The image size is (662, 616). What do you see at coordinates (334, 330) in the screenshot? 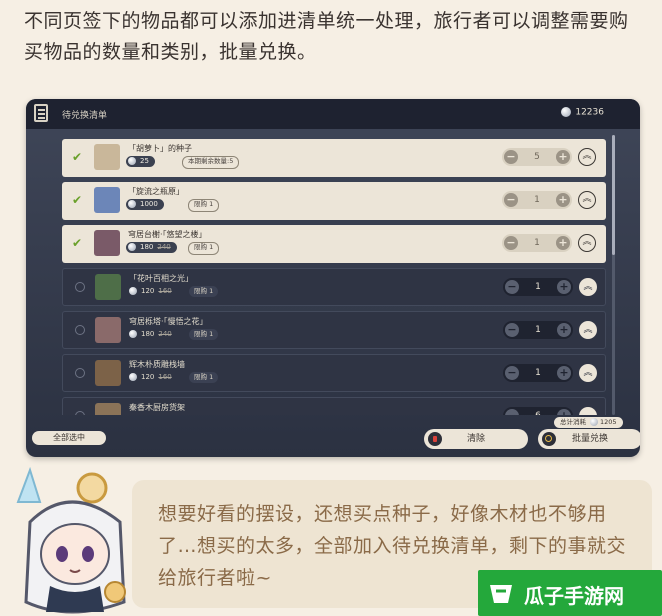
I see `list-item: 穹居栎塔·「慢悟之花」 180 240 限购 1 − 1 + ︽` at bounding box center [334, 330].